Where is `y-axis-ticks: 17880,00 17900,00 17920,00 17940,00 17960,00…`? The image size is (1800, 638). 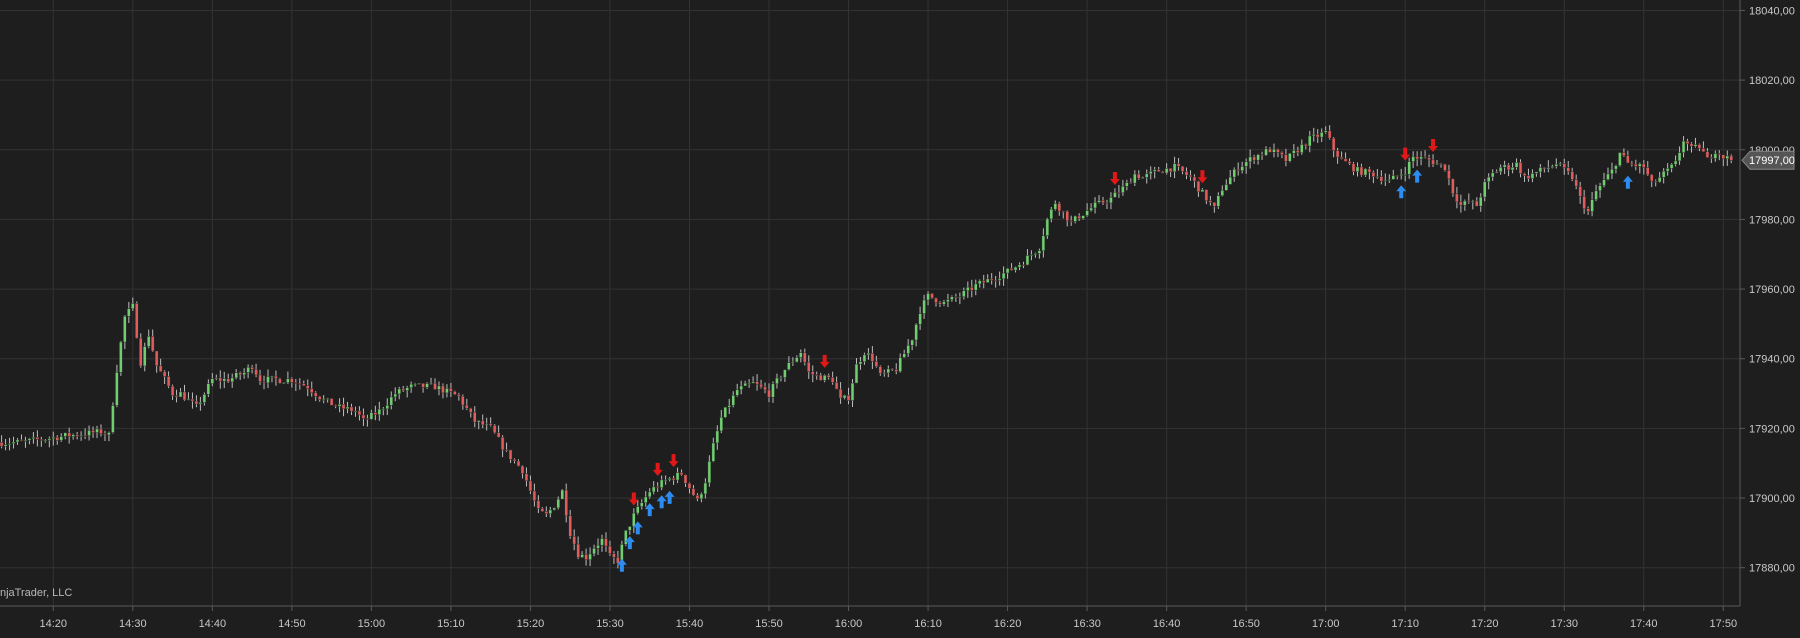
y-axis-ticks: 17880,00 17900,00 17920,00 17940,00 17960,00… is located at coordinates (1767, 290).